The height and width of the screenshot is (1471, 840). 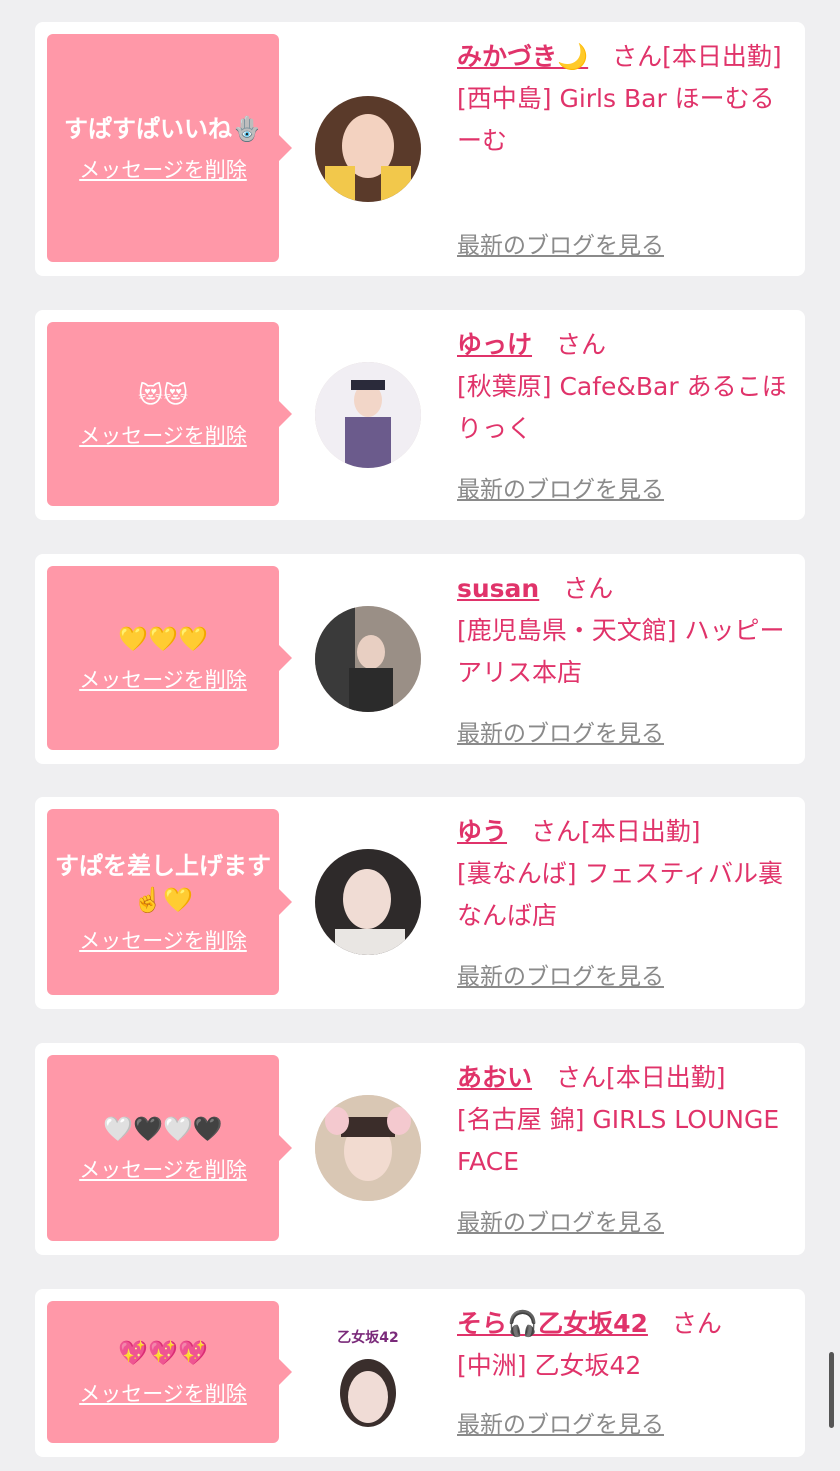 What do you see at coordinates (522, 56) in the screenshot?
I see `cast-name-link: みかづき🌙` at bounding box center [522, 56].